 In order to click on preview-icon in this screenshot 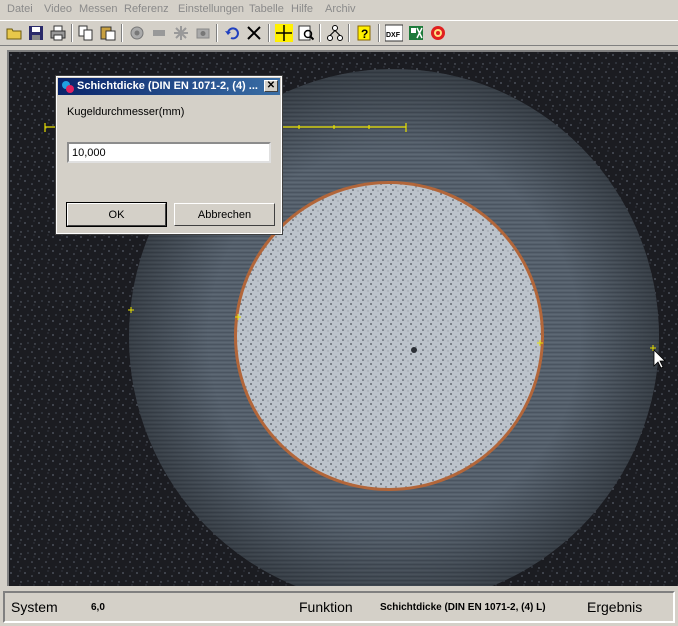, I will do `click(306, 33)`.